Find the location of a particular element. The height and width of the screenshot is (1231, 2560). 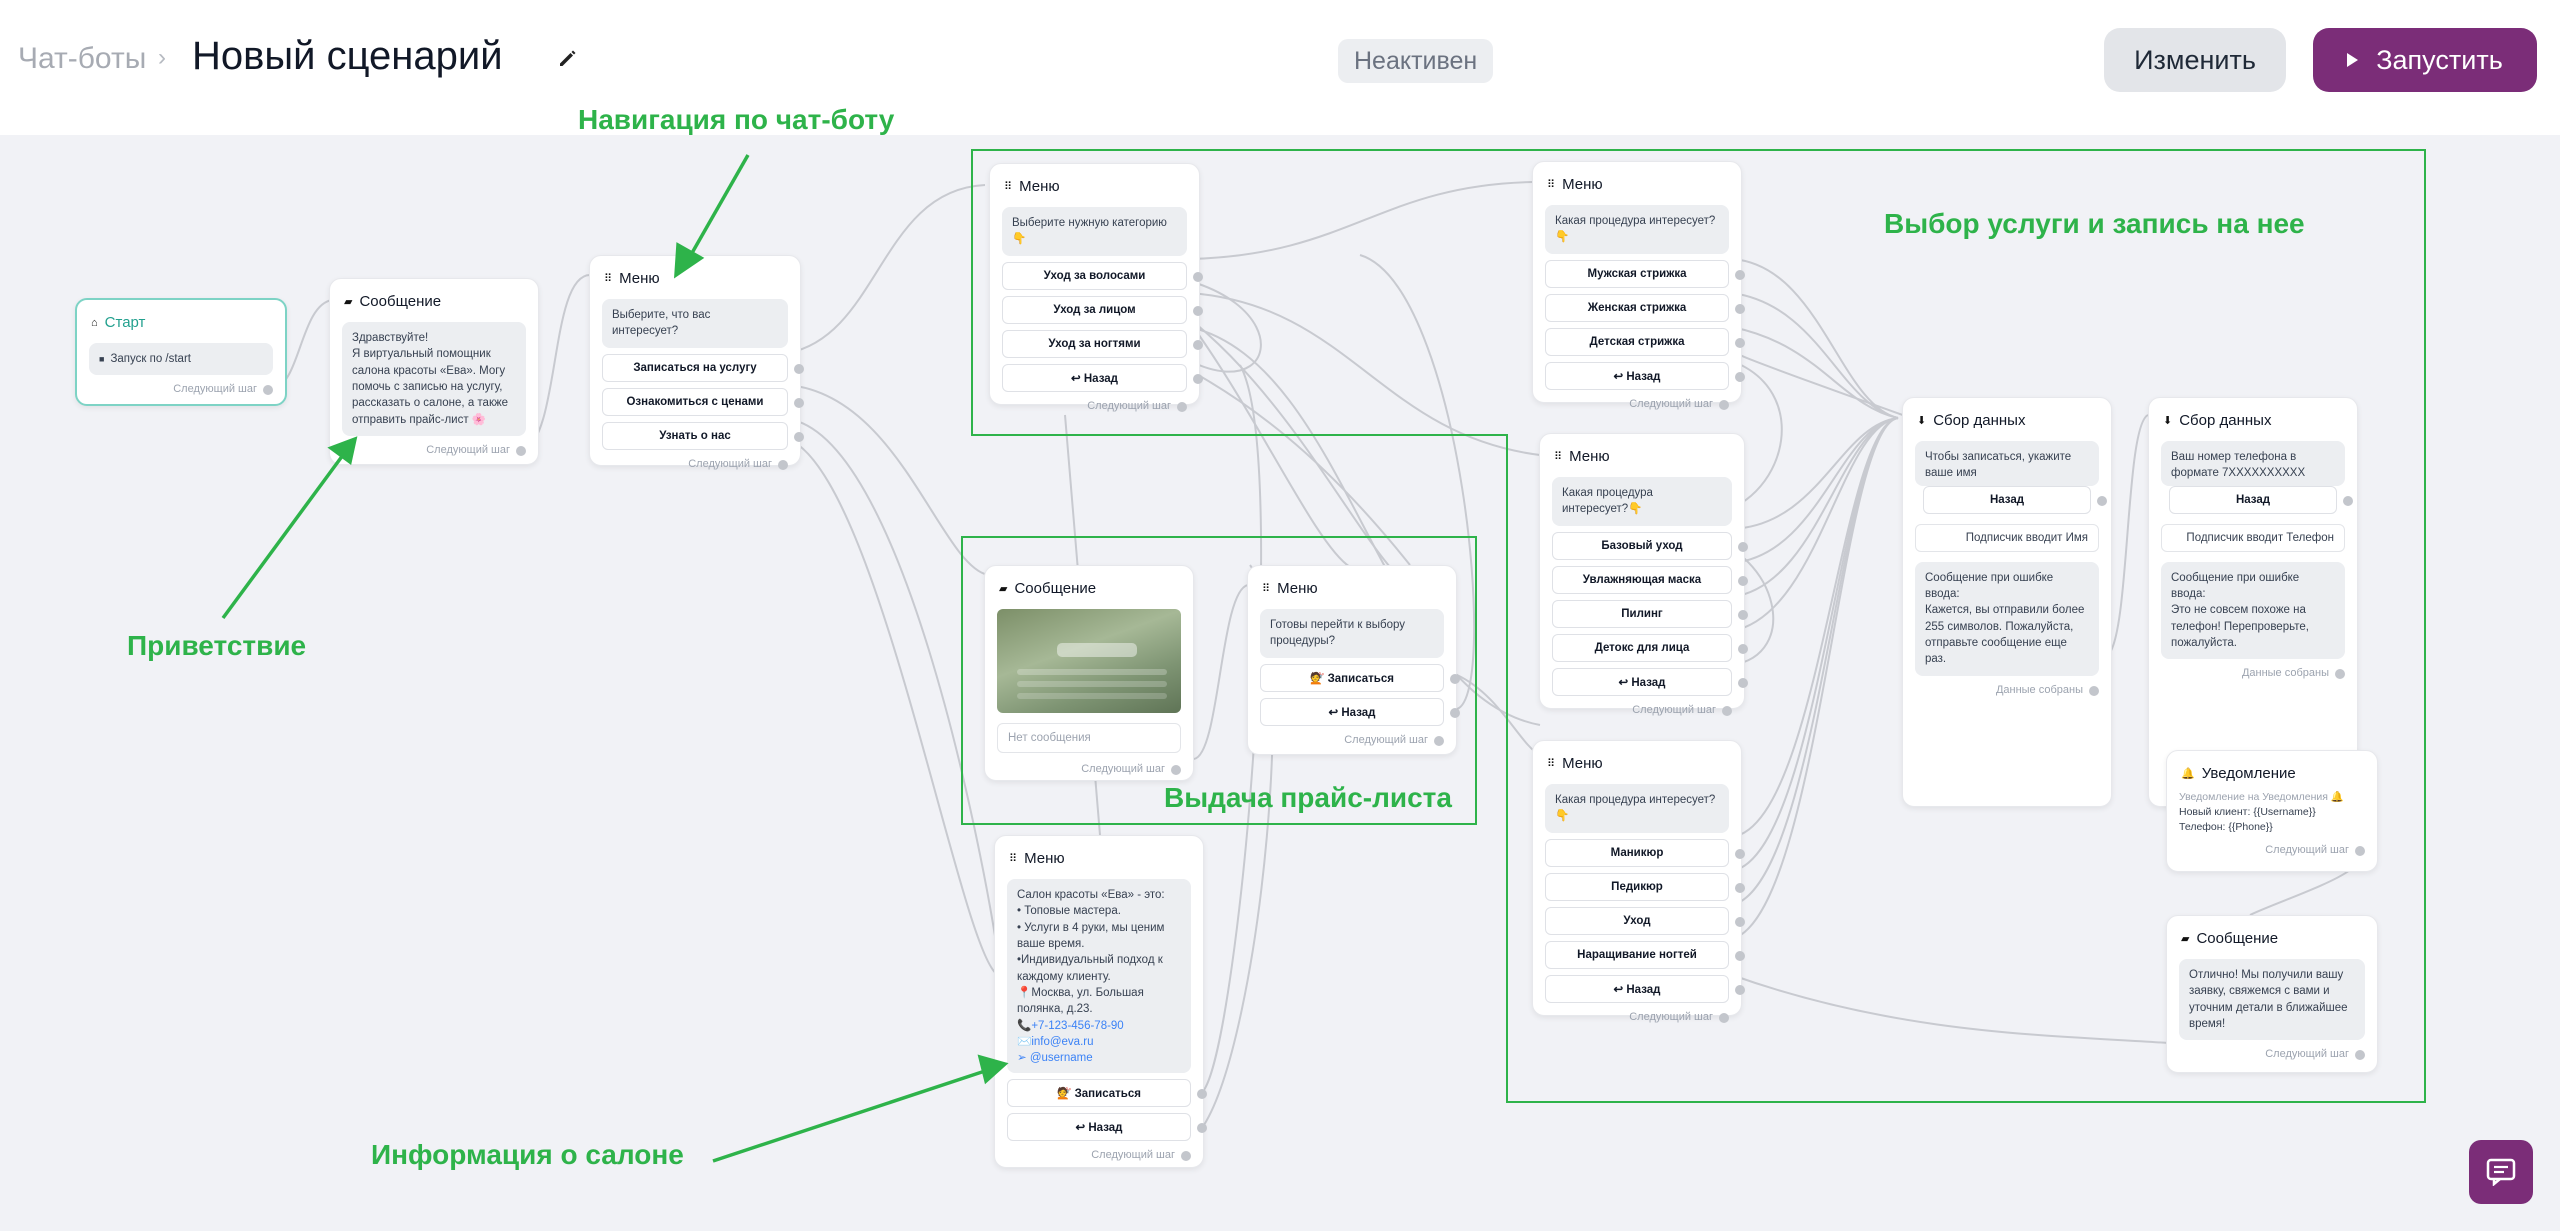

arrow-about-line is located at coordinates (850, 1115).